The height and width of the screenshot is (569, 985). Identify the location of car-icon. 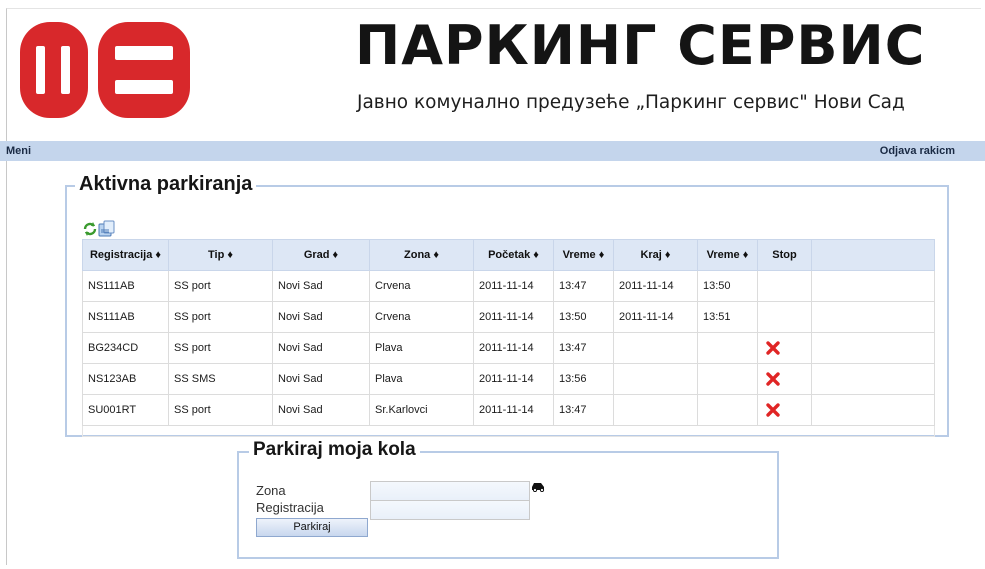
(538, 486).